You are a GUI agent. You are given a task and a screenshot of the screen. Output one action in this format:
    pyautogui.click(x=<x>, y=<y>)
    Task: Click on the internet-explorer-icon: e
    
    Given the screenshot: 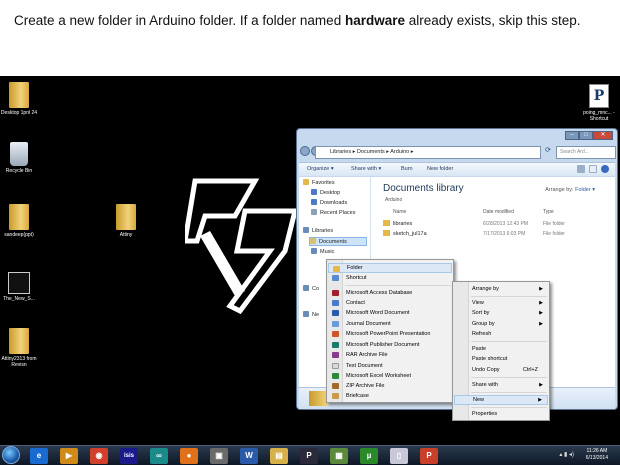 What is the action you would take?
    pyautogui.click(x=39, y=456)
    